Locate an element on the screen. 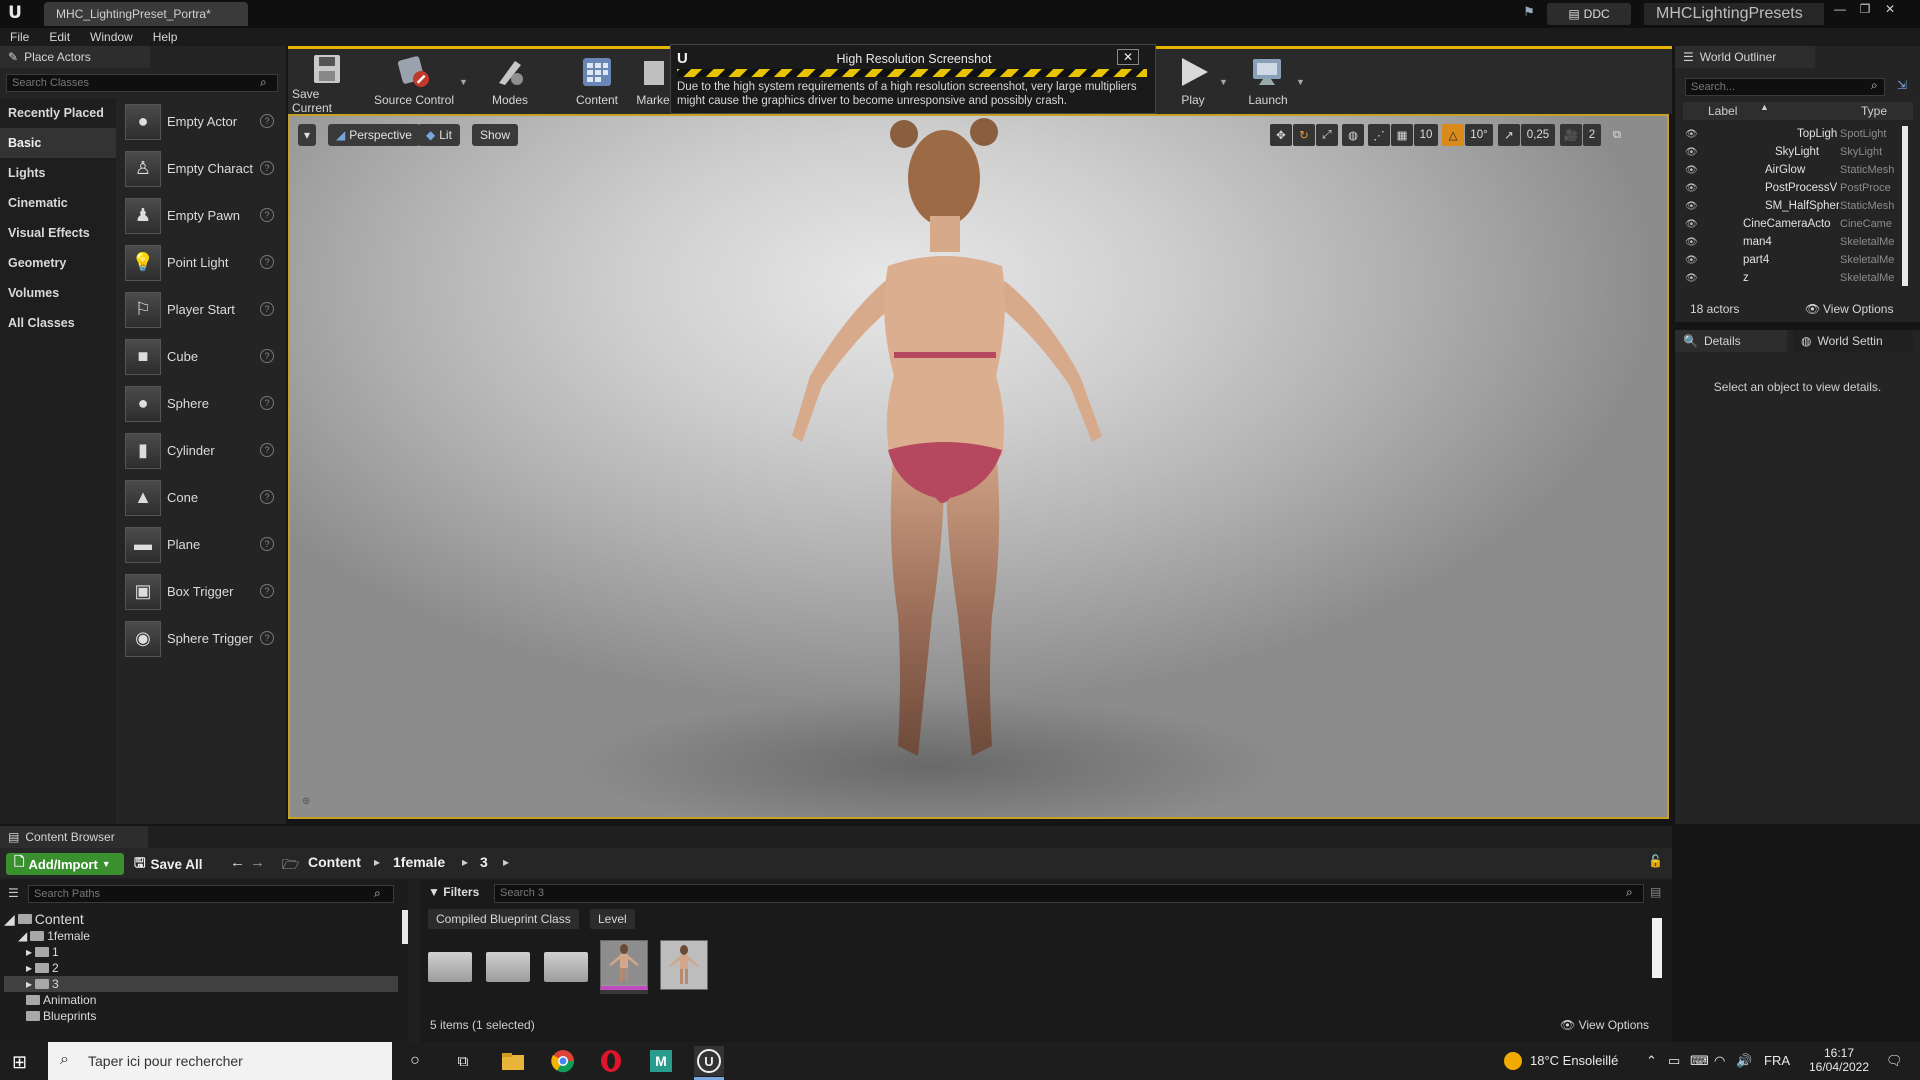 Image resolution: width=1920 pixels, height=1080 pixels. actor-item: ● Sphere? is located at coordinates (200, 403).